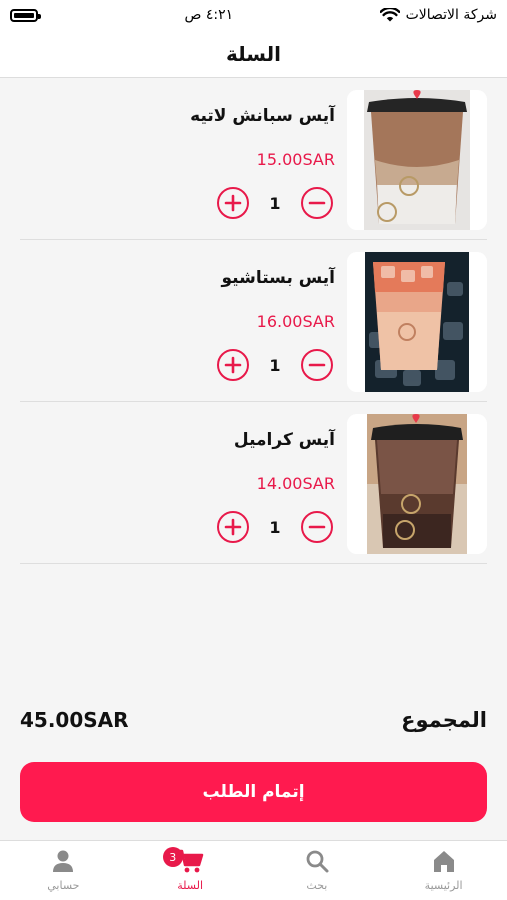 The height and width of the screenshot is (900, 507). What do you see at coordinates (190, 870) in the screenshot?
I see `tab-cart: 3 السلة` at bounding box center [190, 870].